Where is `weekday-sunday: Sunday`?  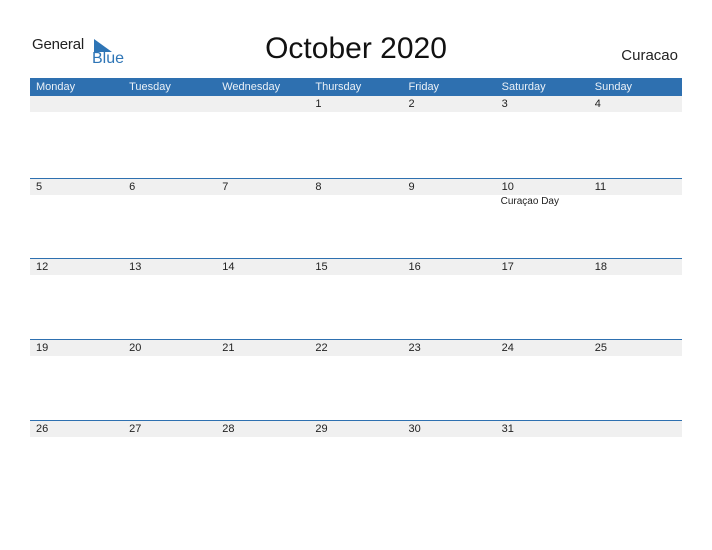
weekday-sunday: Sunday is located at coordinates (613, 87).